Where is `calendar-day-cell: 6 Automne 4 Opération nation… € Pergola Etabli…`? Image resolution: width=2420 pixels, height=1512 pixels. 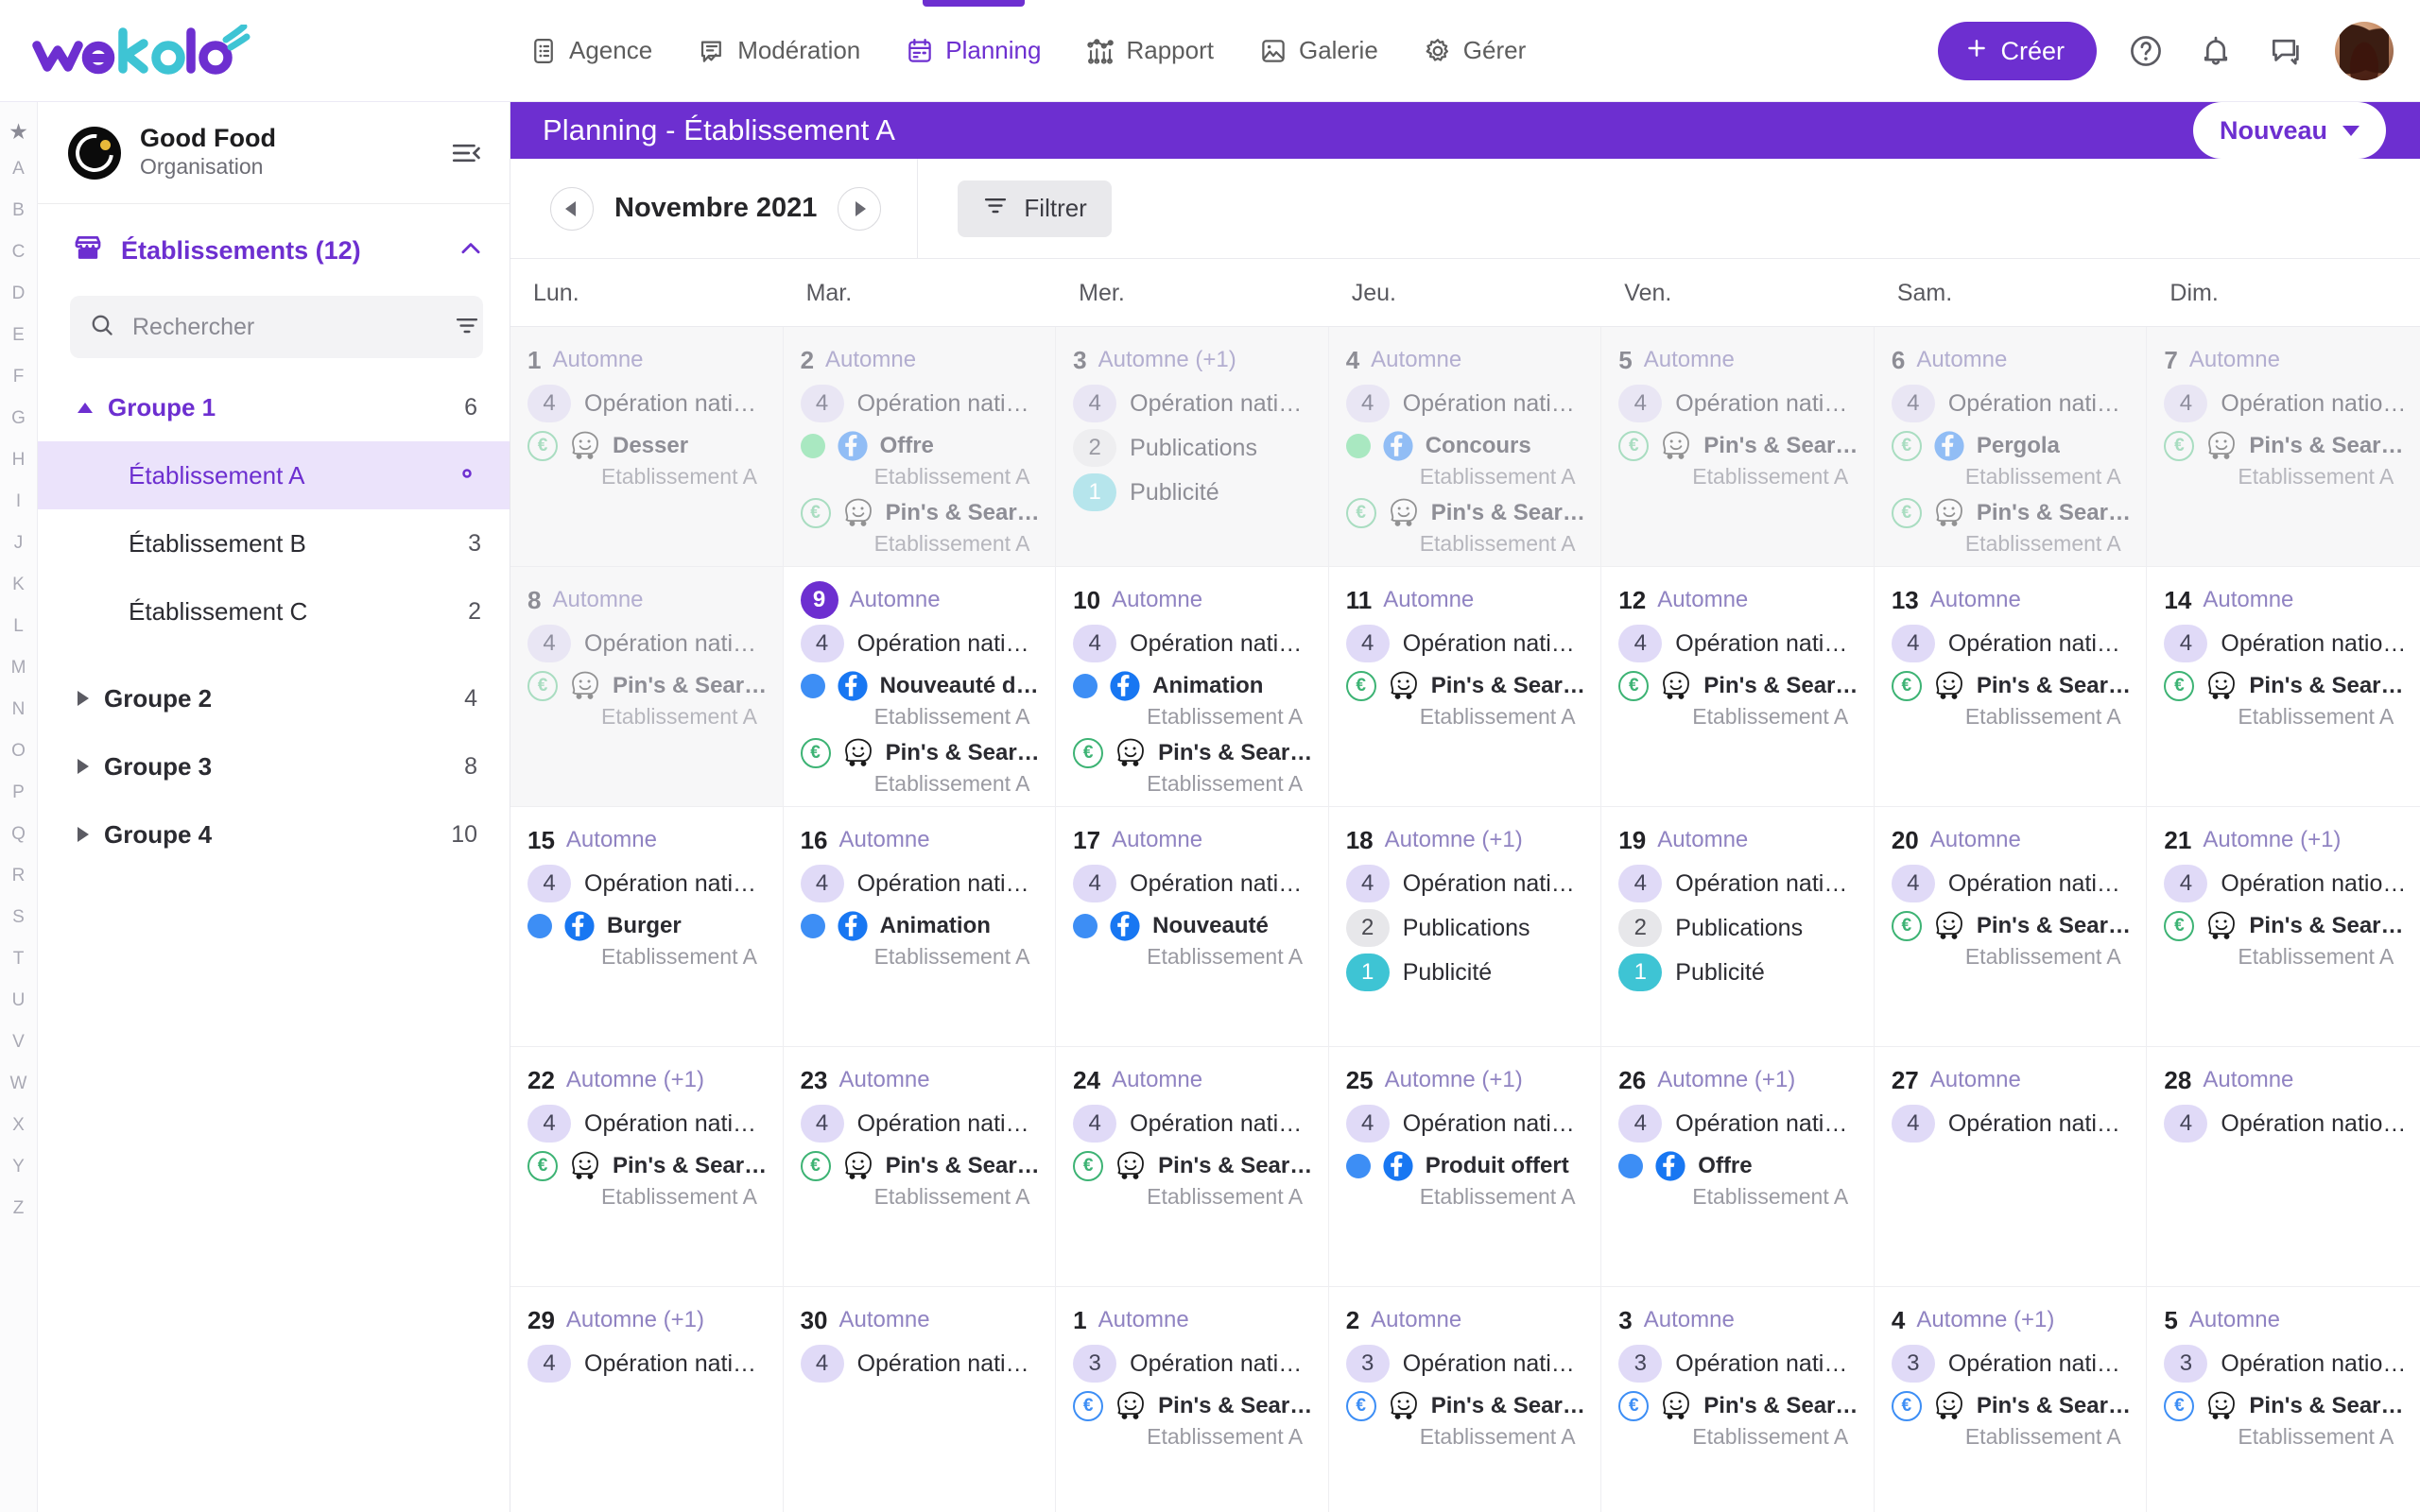 calendar-day-cell: 6 Automne 4 Opération nation… € Pergola Etabli… is located at coordinates (2011, 447).